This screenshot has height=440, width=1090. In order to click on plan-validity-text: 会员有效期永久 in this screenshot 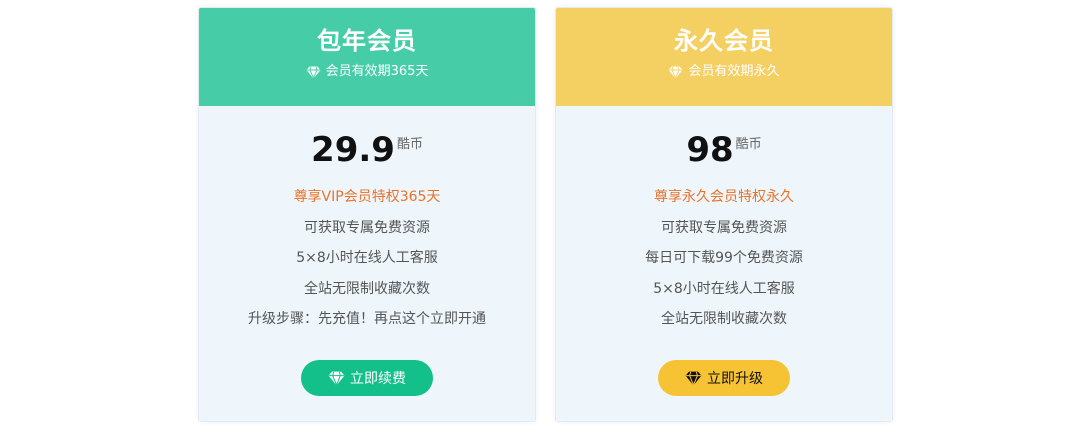, I will do `click(734, 71)`.